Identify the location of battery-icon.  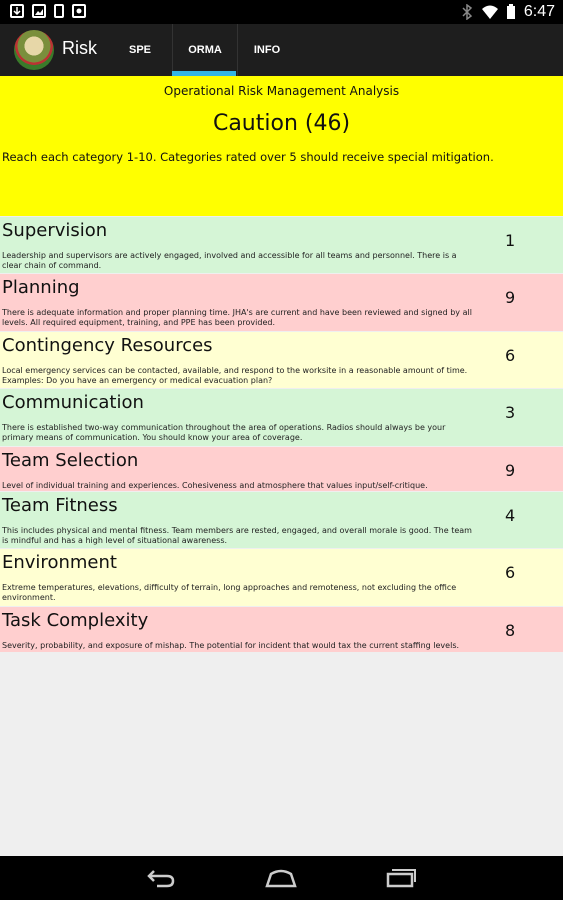
(510, 11).